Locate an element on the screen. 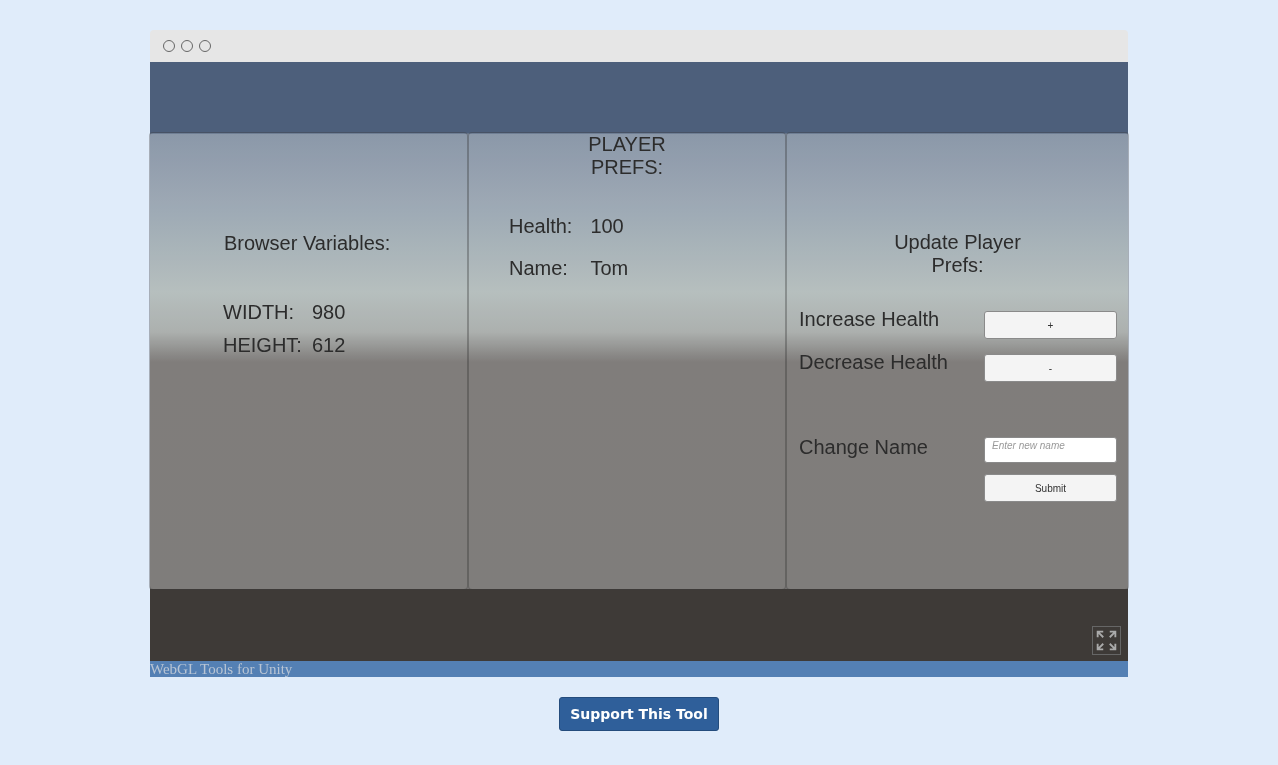 The width and height of the screenshot is (1278, 765). panel-title: Update Player Prefs: is located at coordinates (957, 254).